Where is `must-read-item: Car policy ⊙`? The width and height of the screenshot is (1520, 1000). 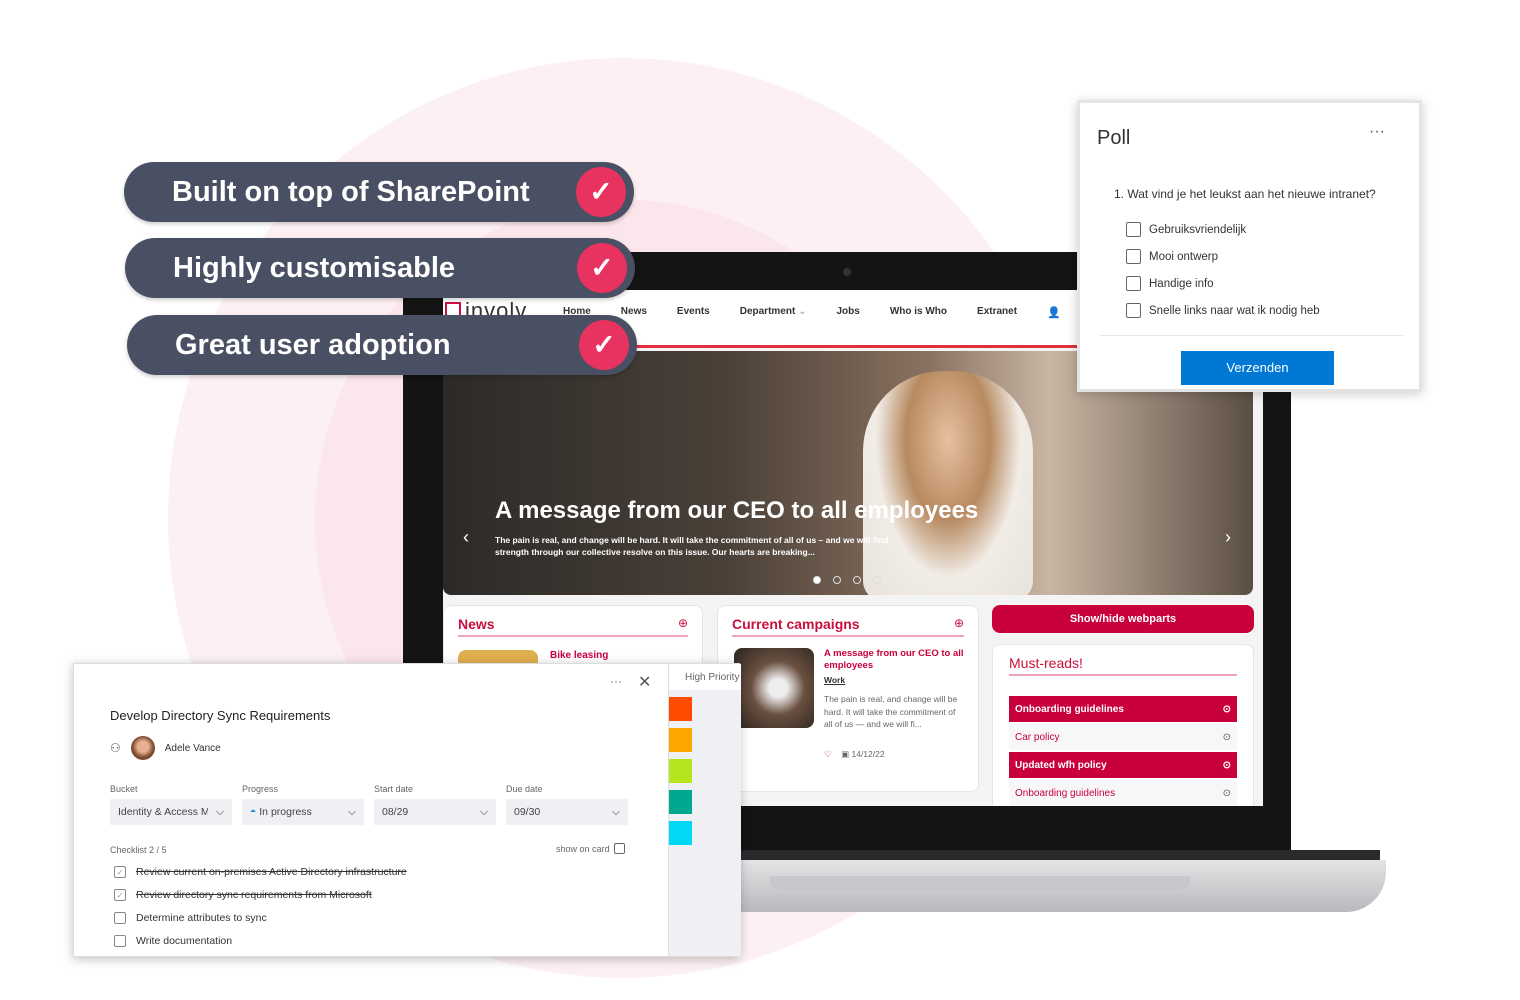 must-read-item: Car policy ⊙ is located at coordinates (1123, 737).